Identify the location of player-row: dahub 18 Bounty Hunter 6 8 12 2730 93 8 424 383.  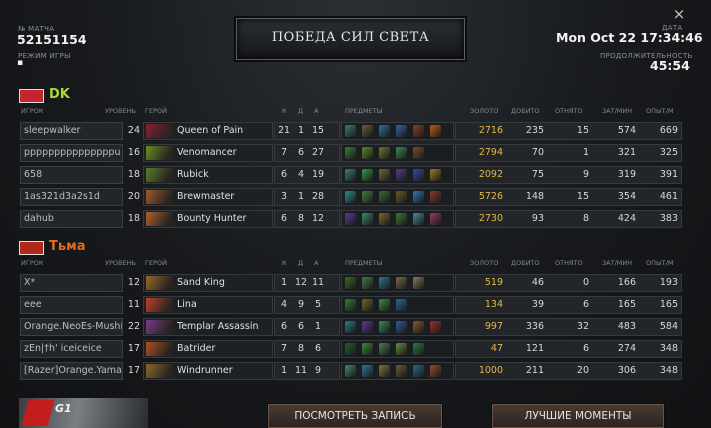
(351, 219).